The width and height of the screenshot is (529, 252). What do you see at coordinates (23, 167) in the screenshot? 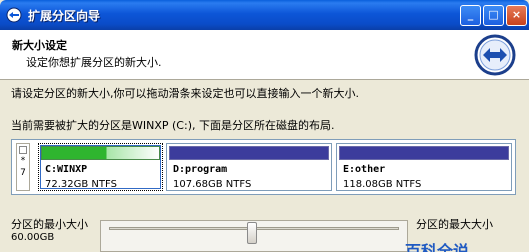
I see `disk-legend: * 7` at bounding box center [23, 167].